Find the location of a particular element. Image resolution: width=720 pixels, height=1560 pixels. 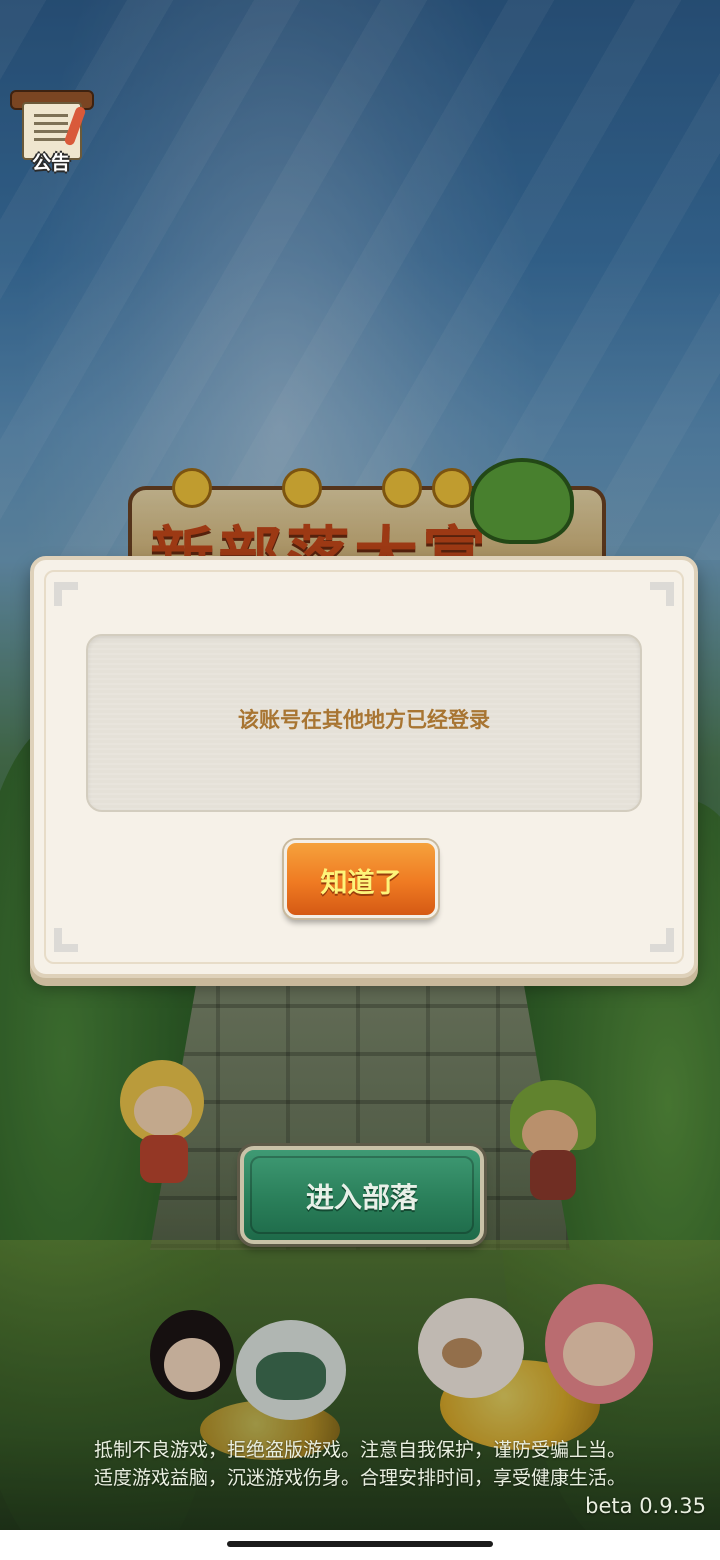

health-notice-line-1: 抵制不良游戏，拒绝盗版游戏。注意自我保护，谨防受骗上当。 is located at coordinates (359, 1450).